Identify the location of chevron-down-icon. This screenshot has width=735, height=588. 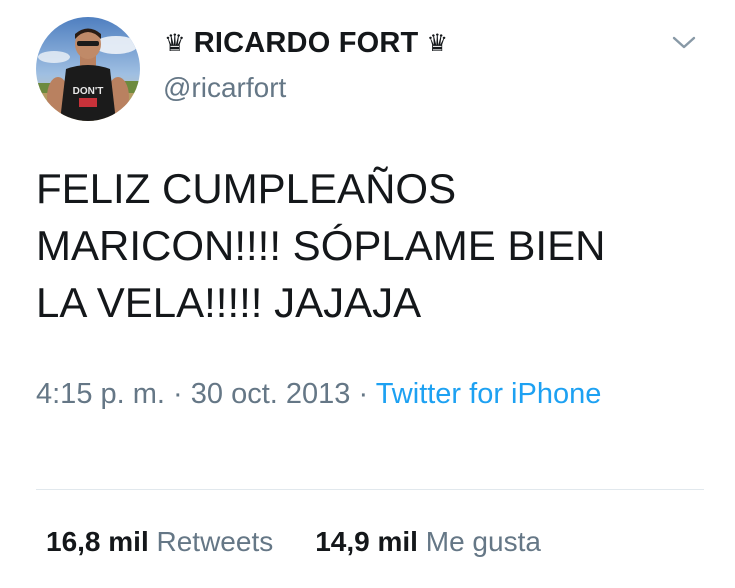
(684, 43).